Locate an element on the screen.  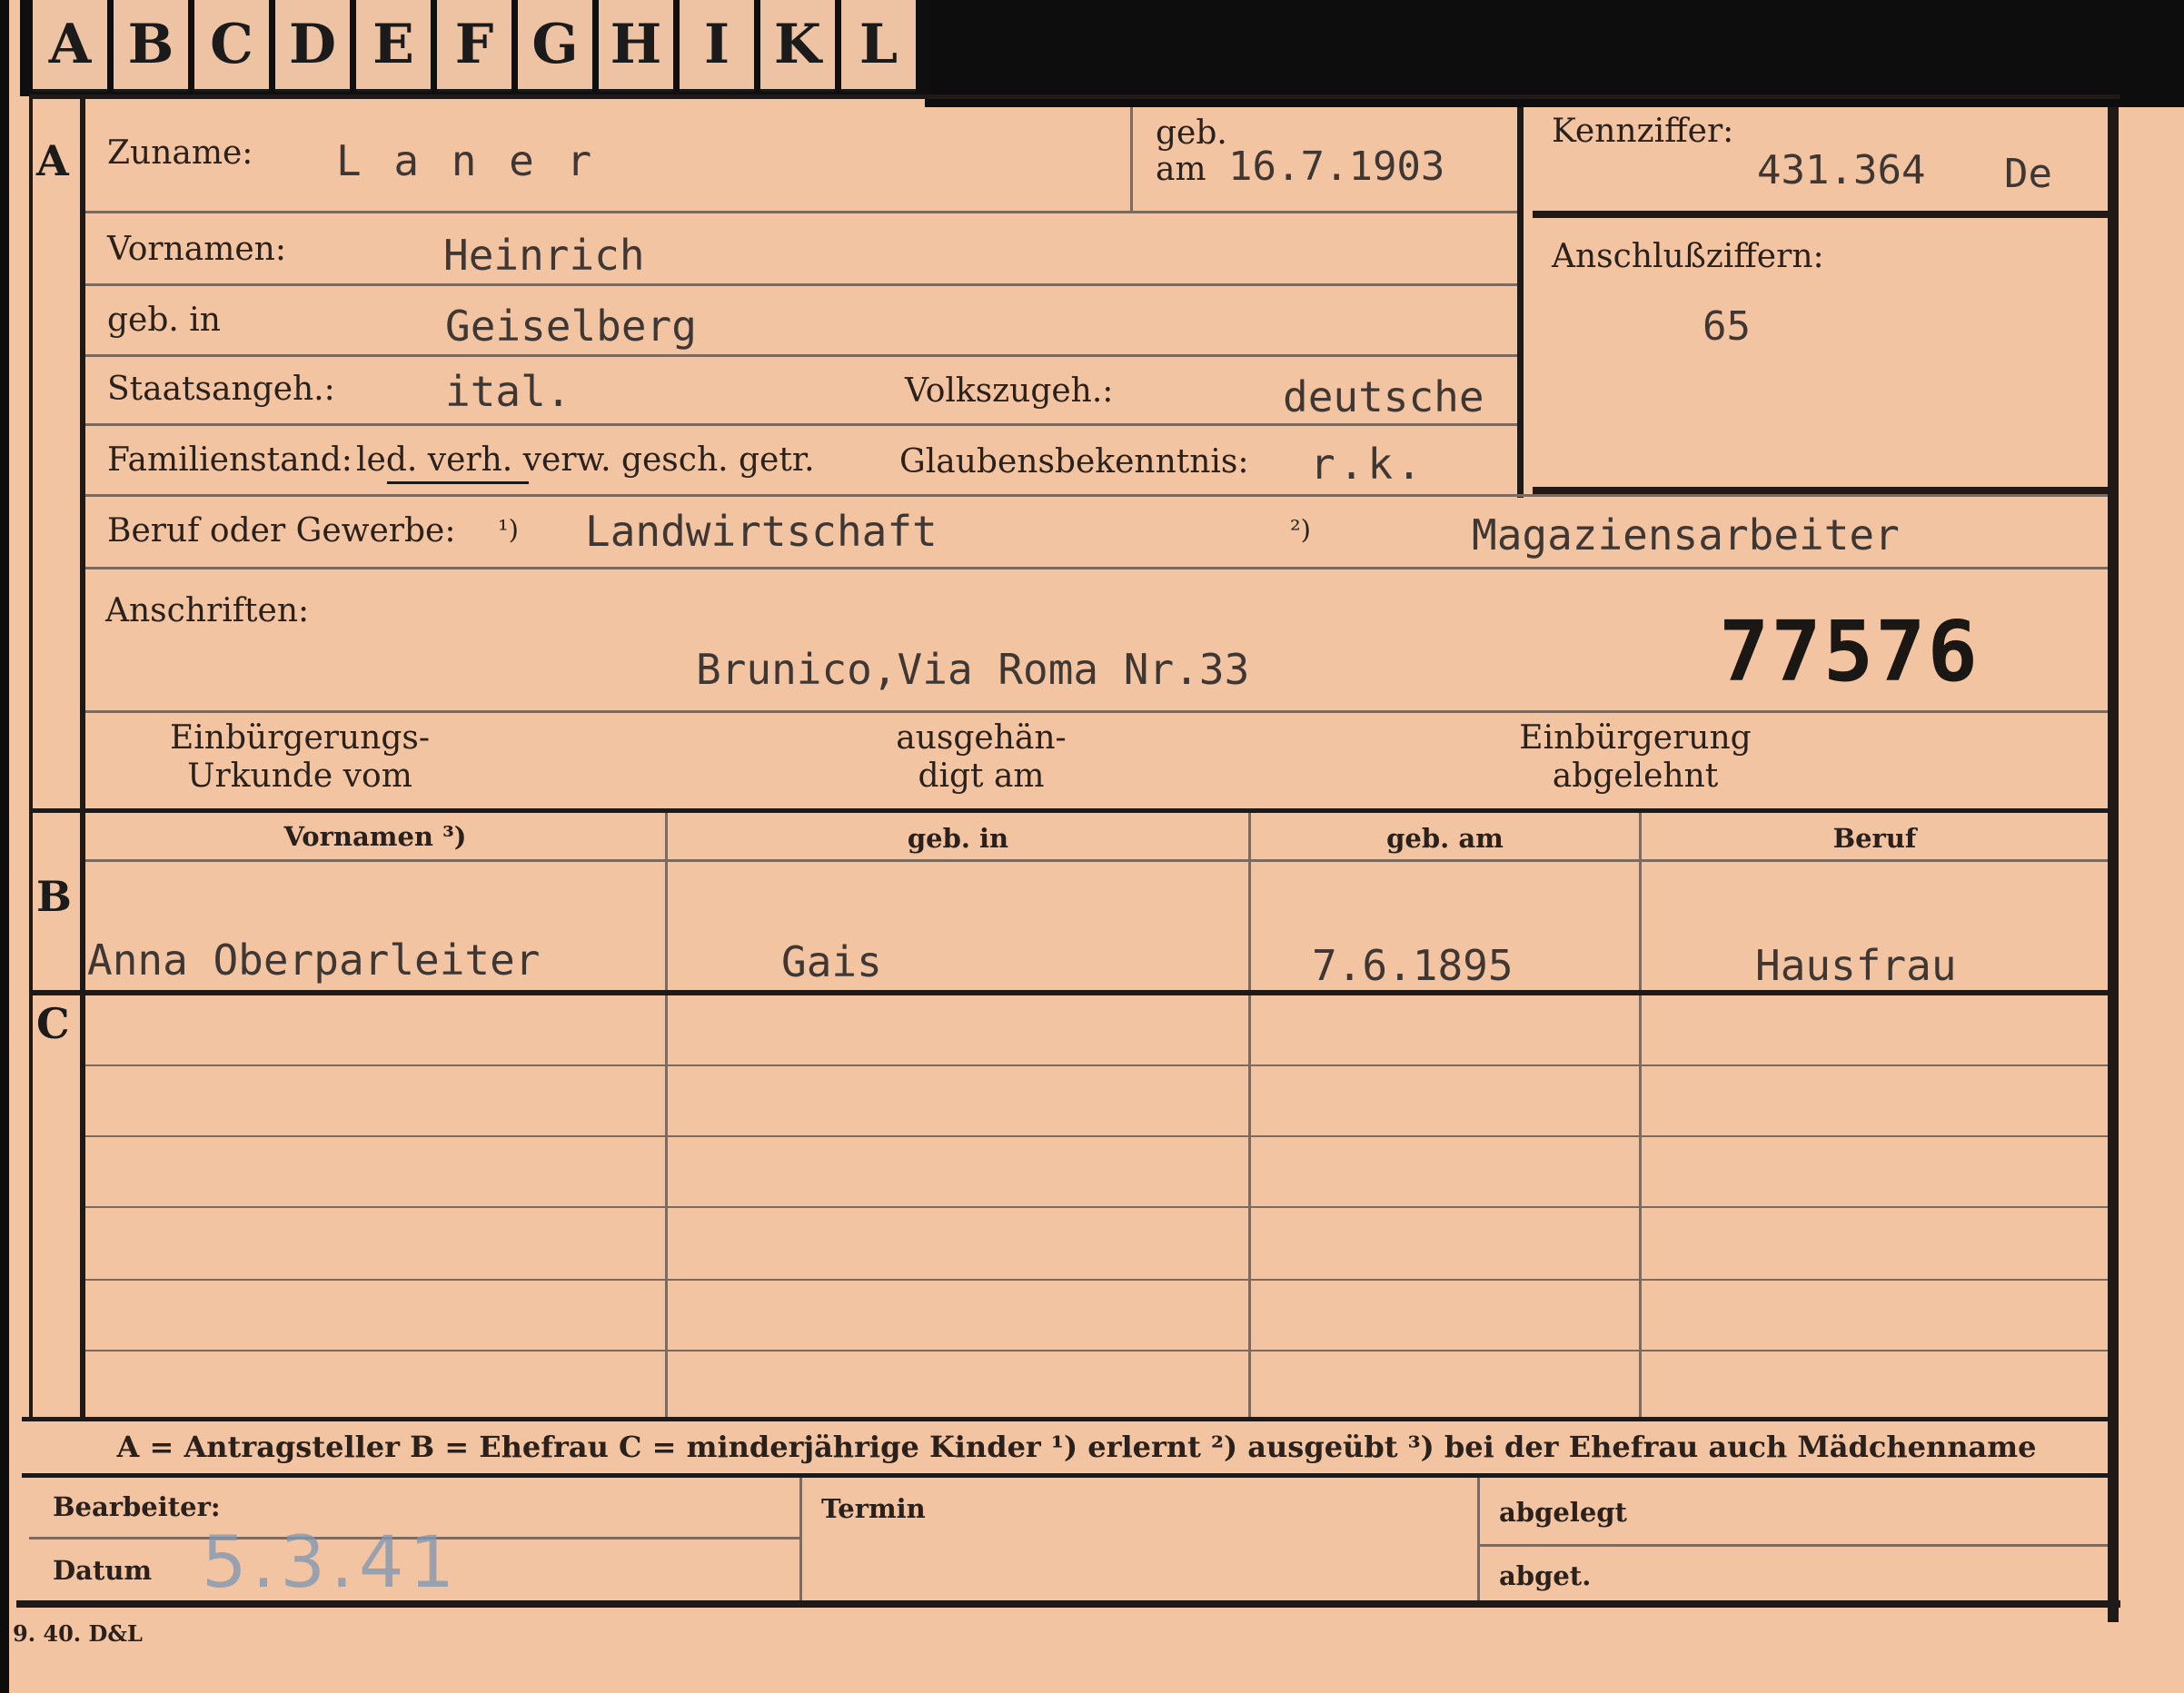
frame-section-c is located at coordinates (1069, 992).